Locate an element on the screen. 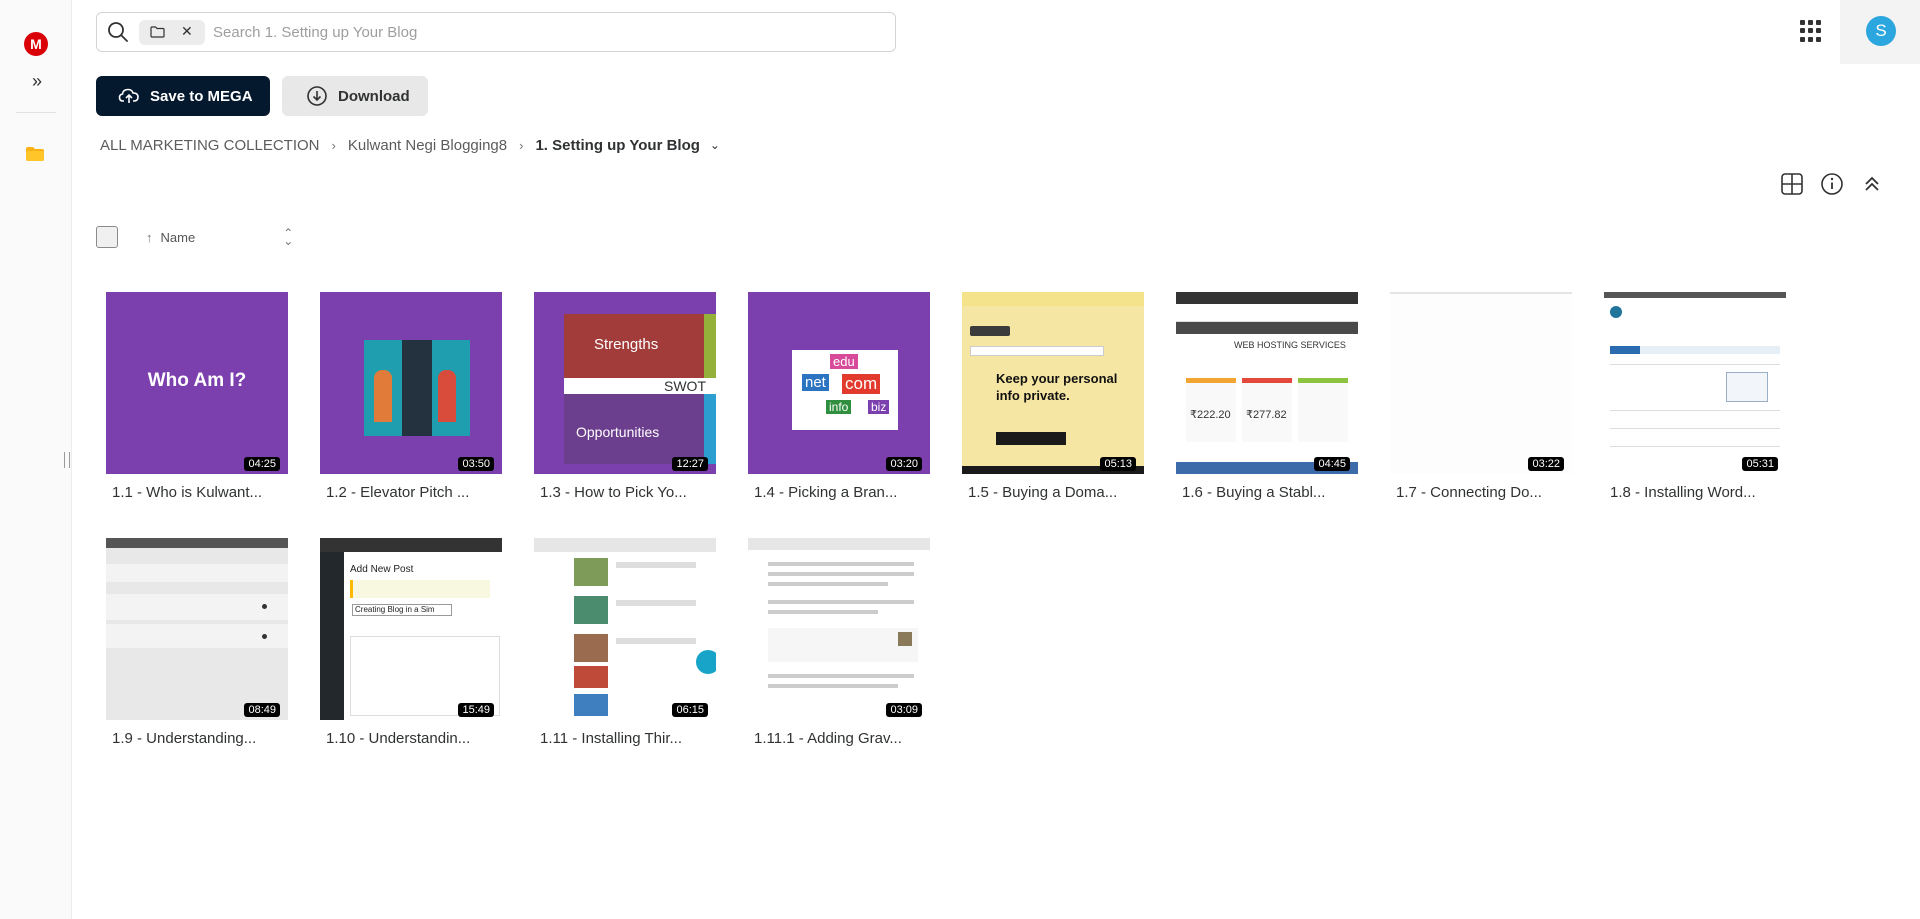  search-bar: ✕ is located at coordinates (496, 32).